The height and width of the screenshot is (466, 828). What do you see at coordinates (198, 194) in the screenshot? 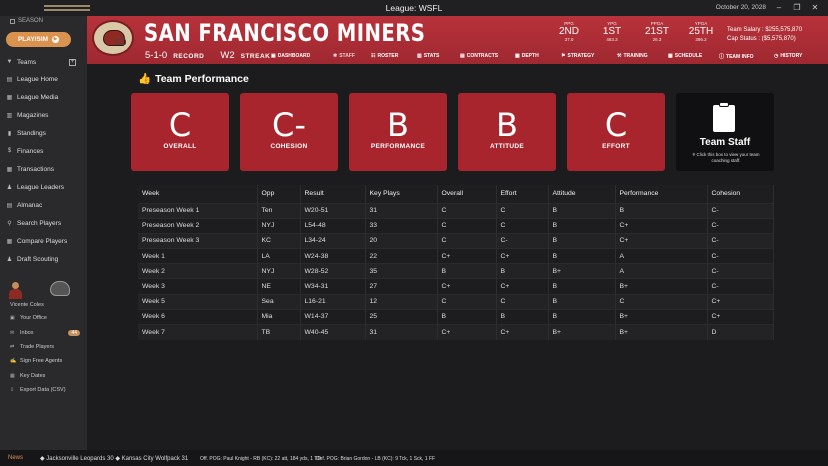
I see `col-week: Week` at bounding box center [198, 194].